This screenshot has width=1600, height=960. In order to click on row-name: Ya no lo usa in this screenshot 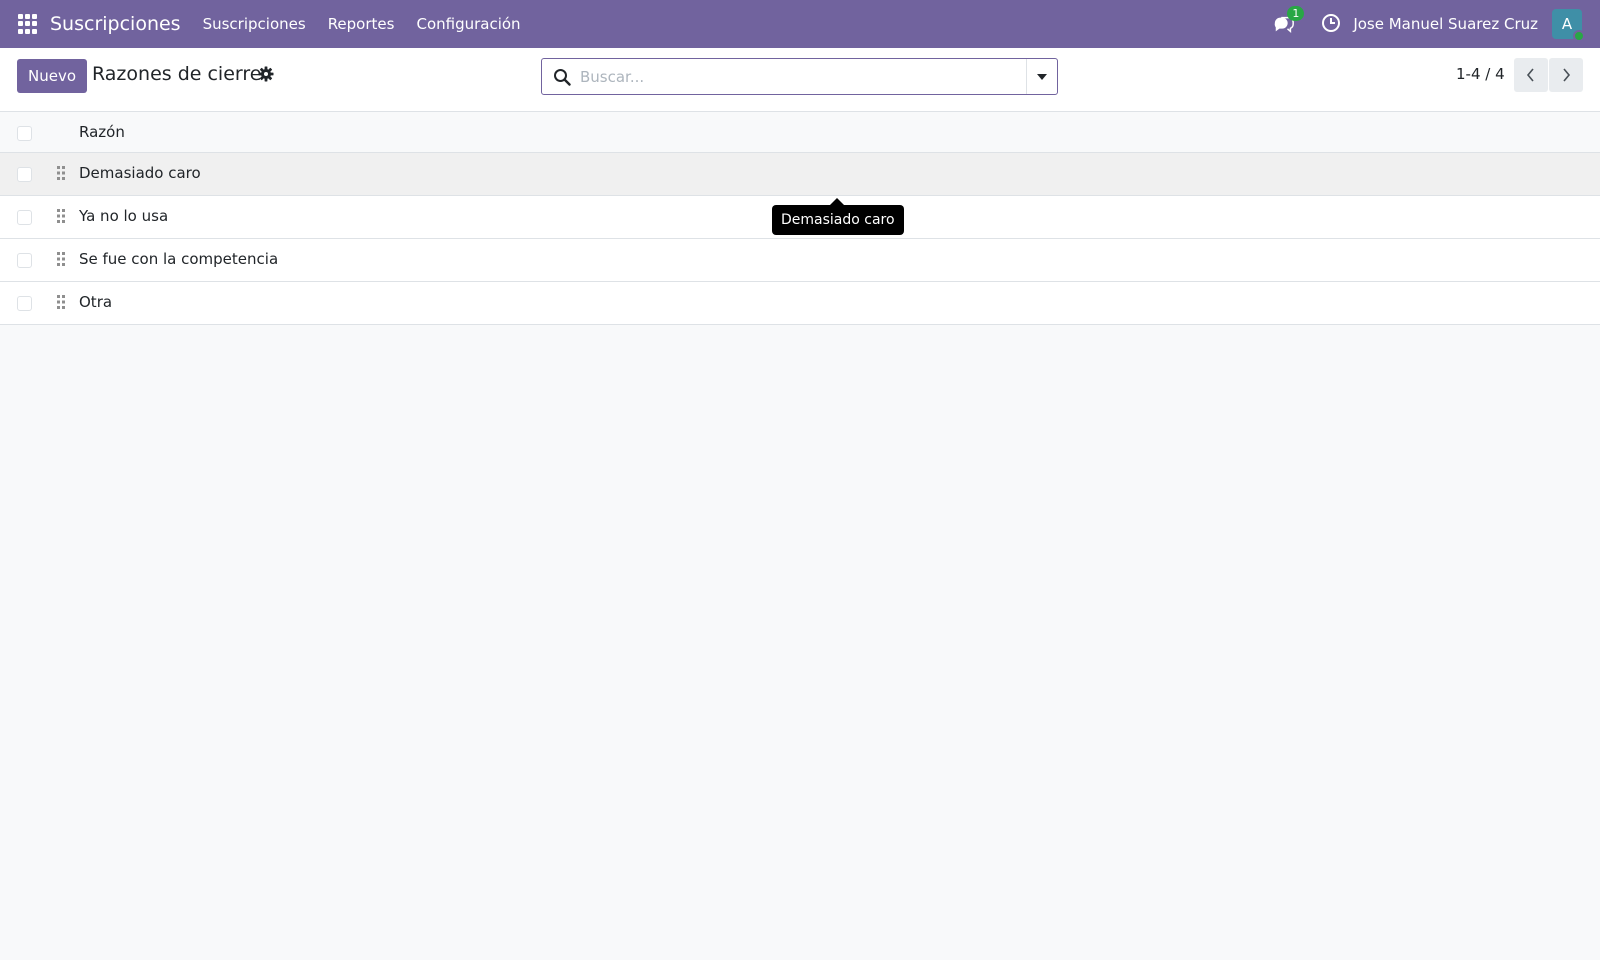, I will do `click(124, 216)`.